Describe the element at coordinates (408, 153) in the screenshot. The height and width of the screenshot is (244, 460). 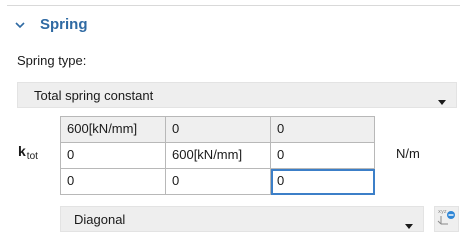
I see `stiffness-unit: N/m` at that location.